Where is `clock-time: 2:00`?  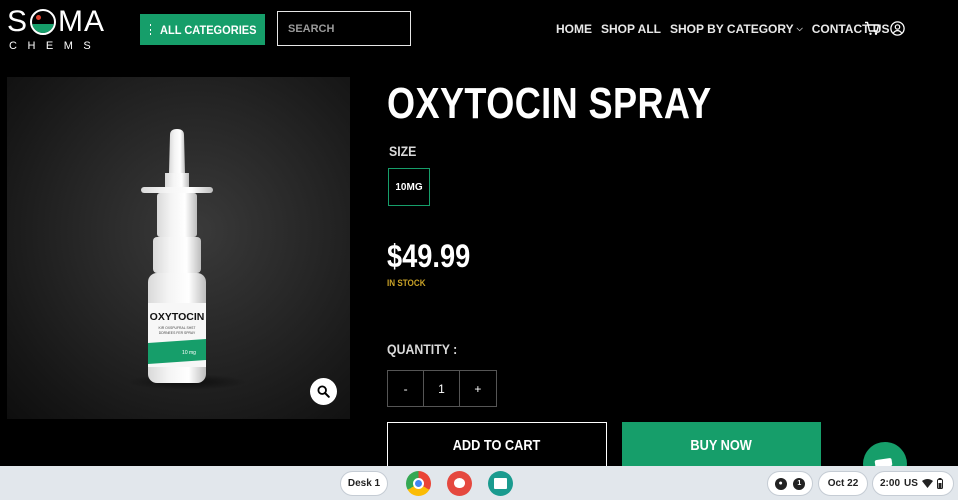 clock-time: 2:00 is located at coordinates (890, 483).